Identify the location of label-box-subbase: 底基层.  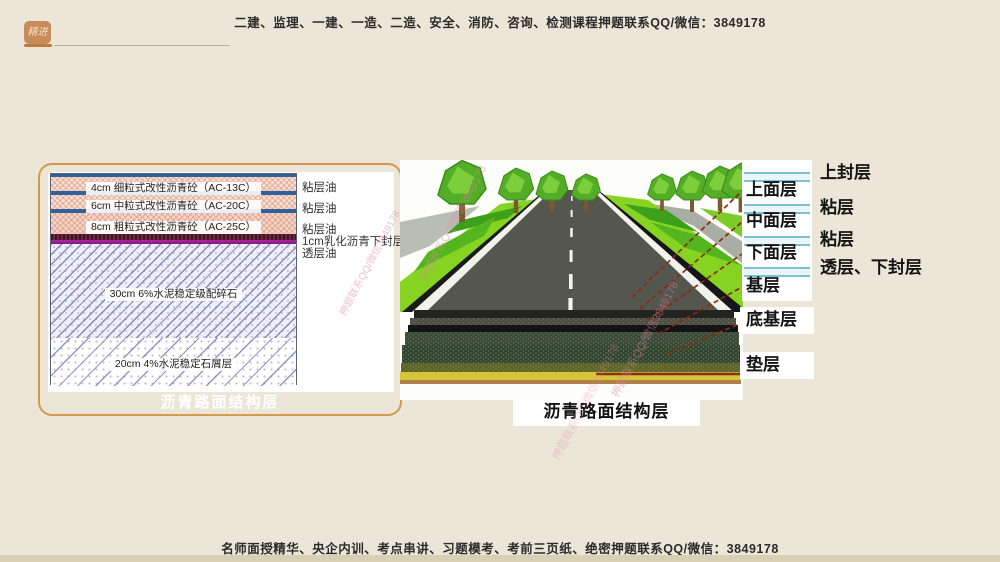
(777, 320).